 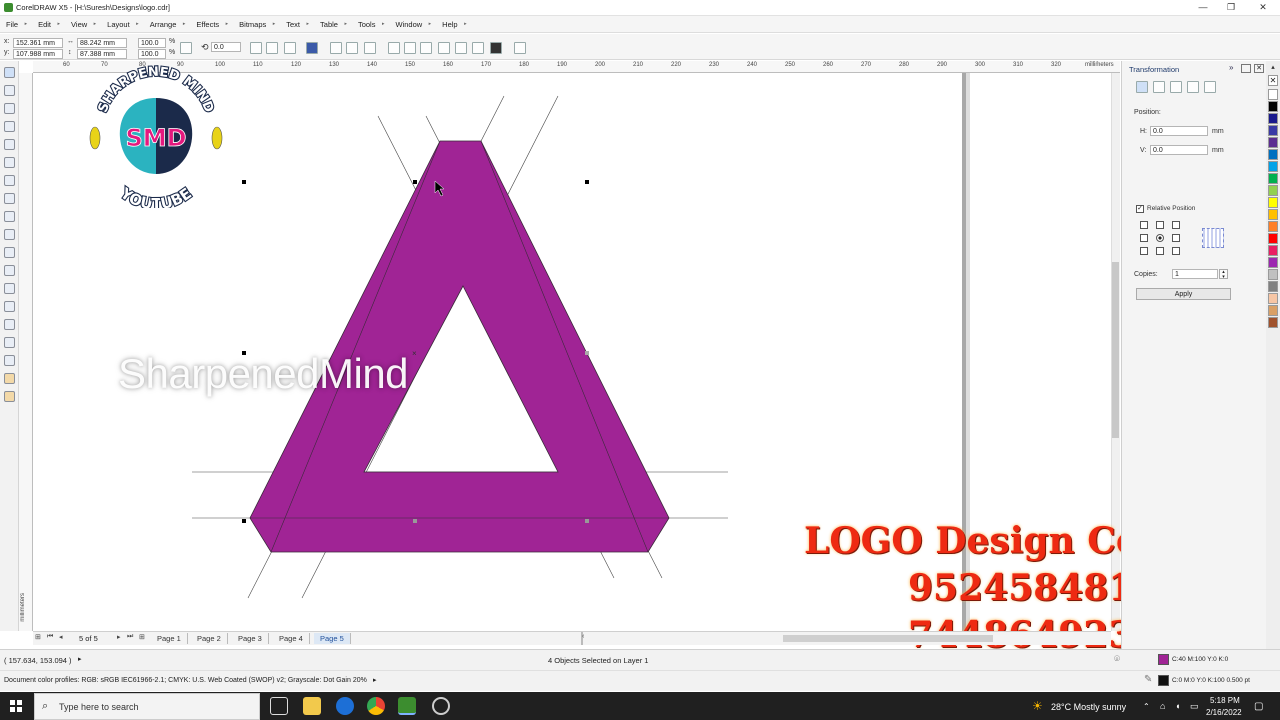 What do you see at coordinates (130, 637) in the screenshot?
I see `last-page-icon: ⏭` at bounding box center [130, 637].